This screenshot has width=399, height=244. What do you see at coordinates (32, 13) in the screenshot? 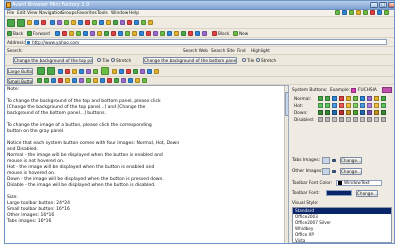
I see `menu-view: View` at bounding box center [32, 13].